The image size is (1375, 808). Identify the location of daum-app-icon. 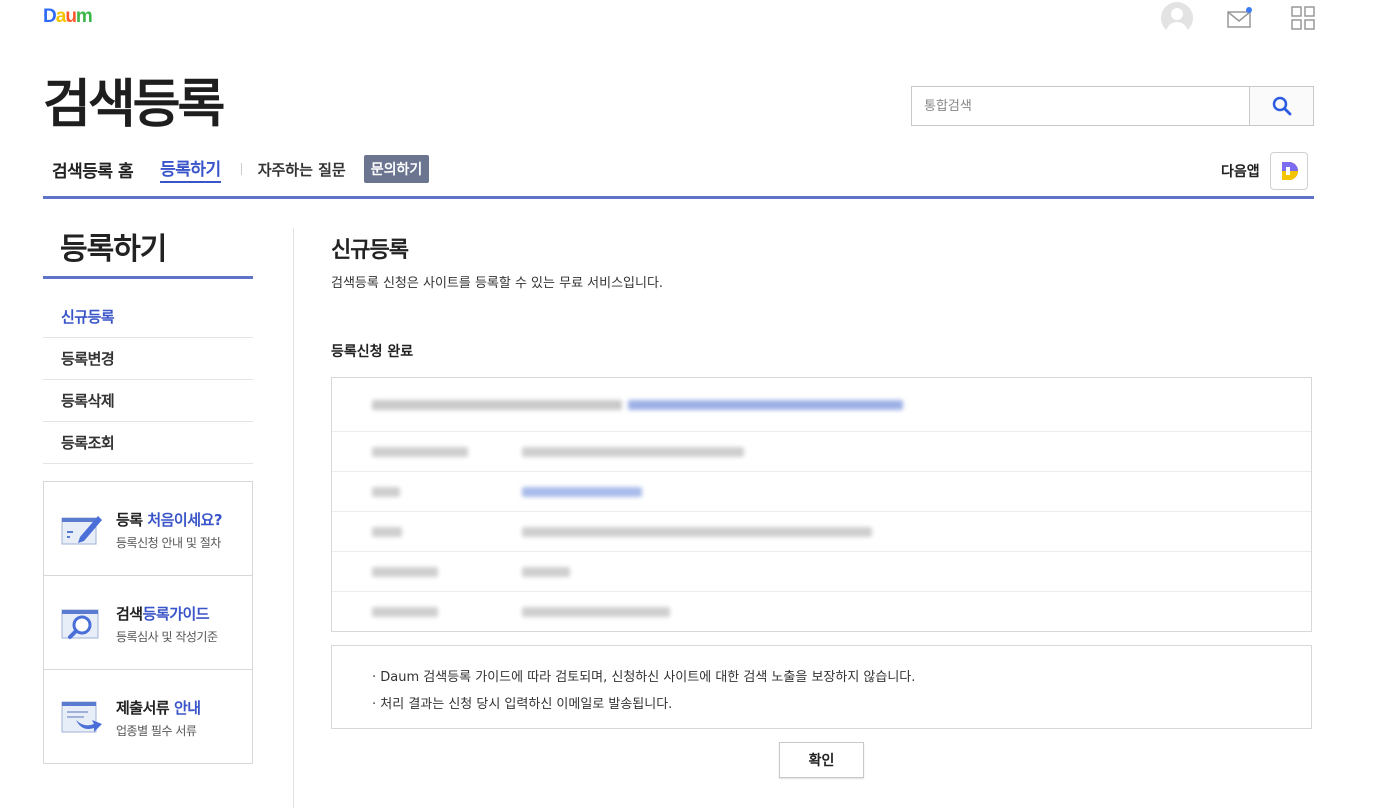
(1288, 171).